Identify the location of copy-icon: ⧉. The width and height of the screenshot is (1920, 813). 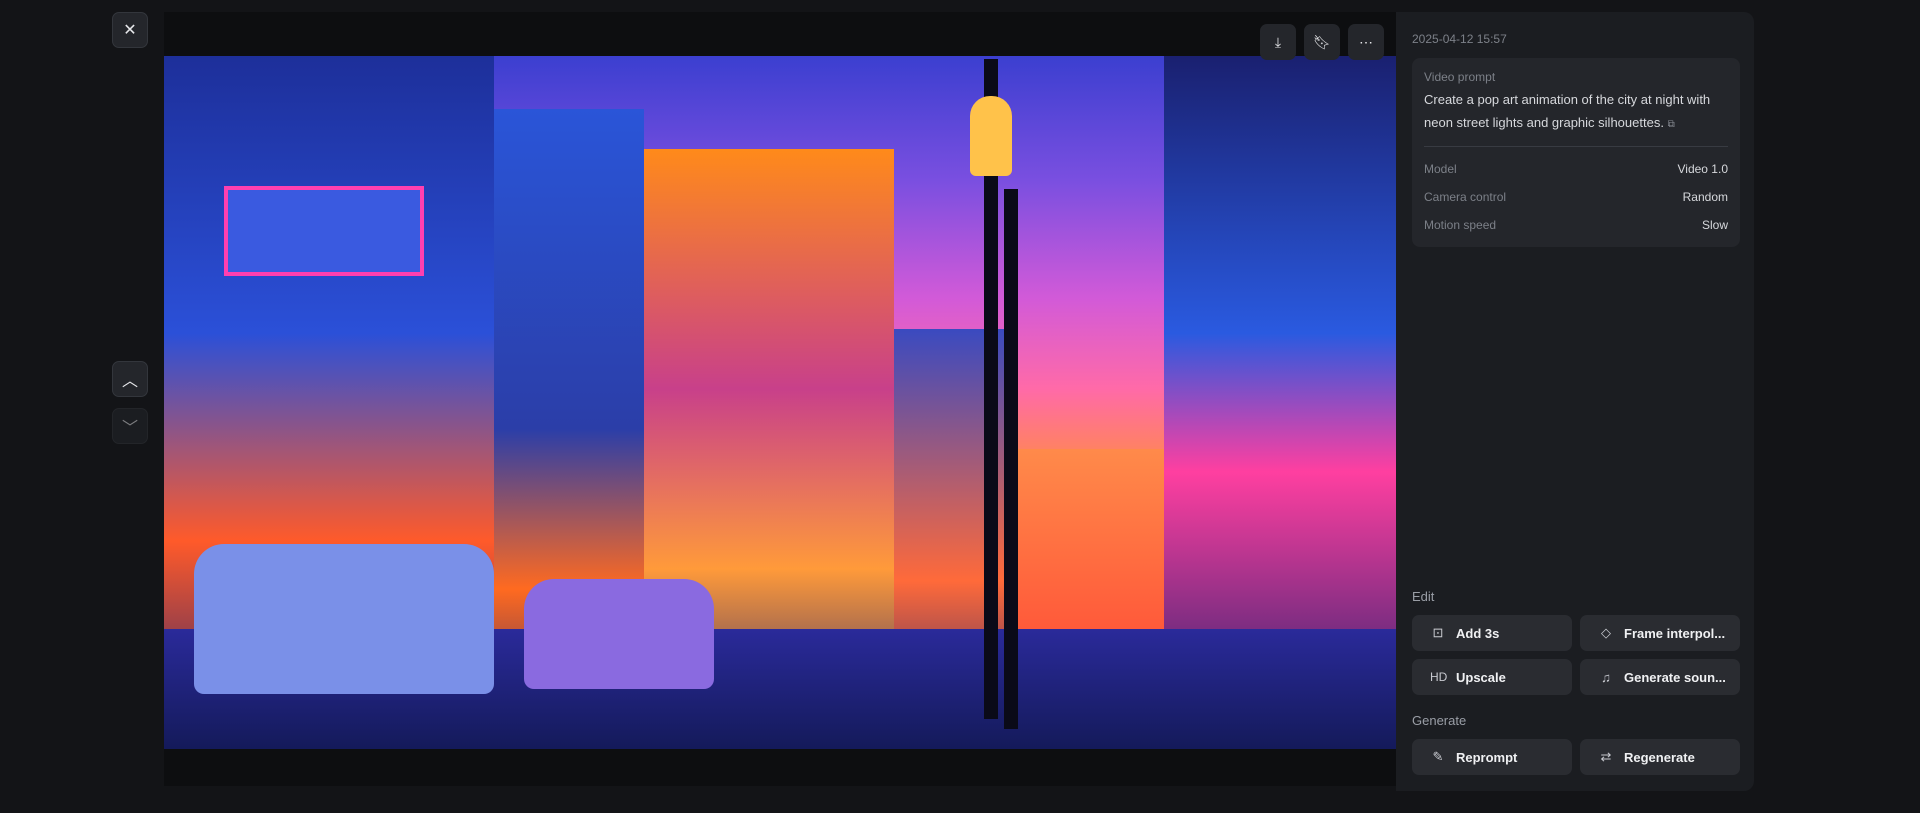
(1671, 124).